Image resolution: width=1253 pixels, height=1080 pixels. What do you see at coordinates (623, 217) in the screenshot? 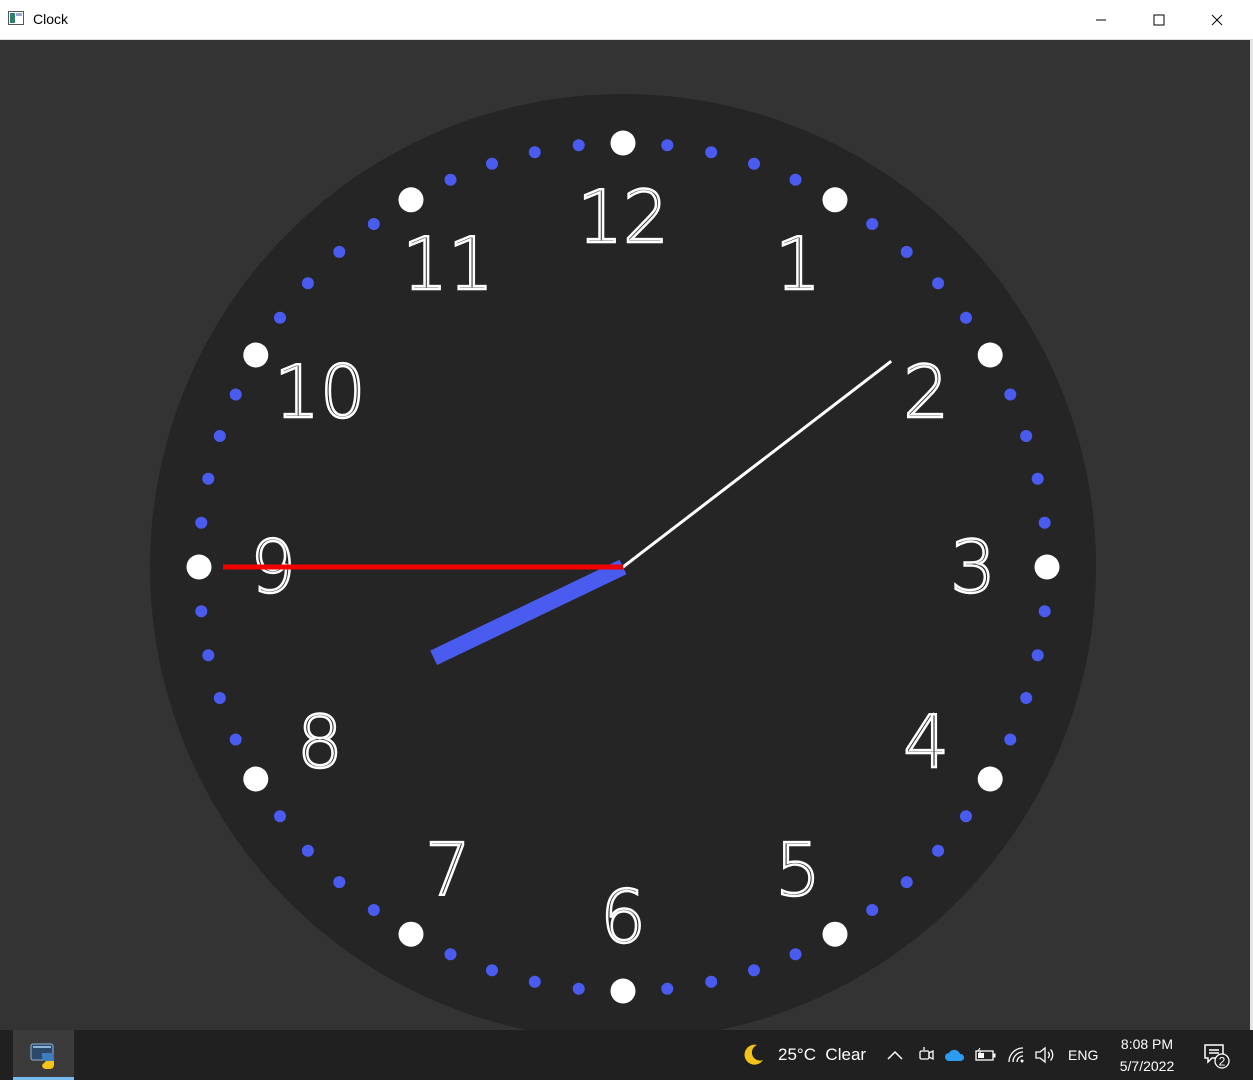
I see `clock-numeral: 12` at bounding box center [623, 217].